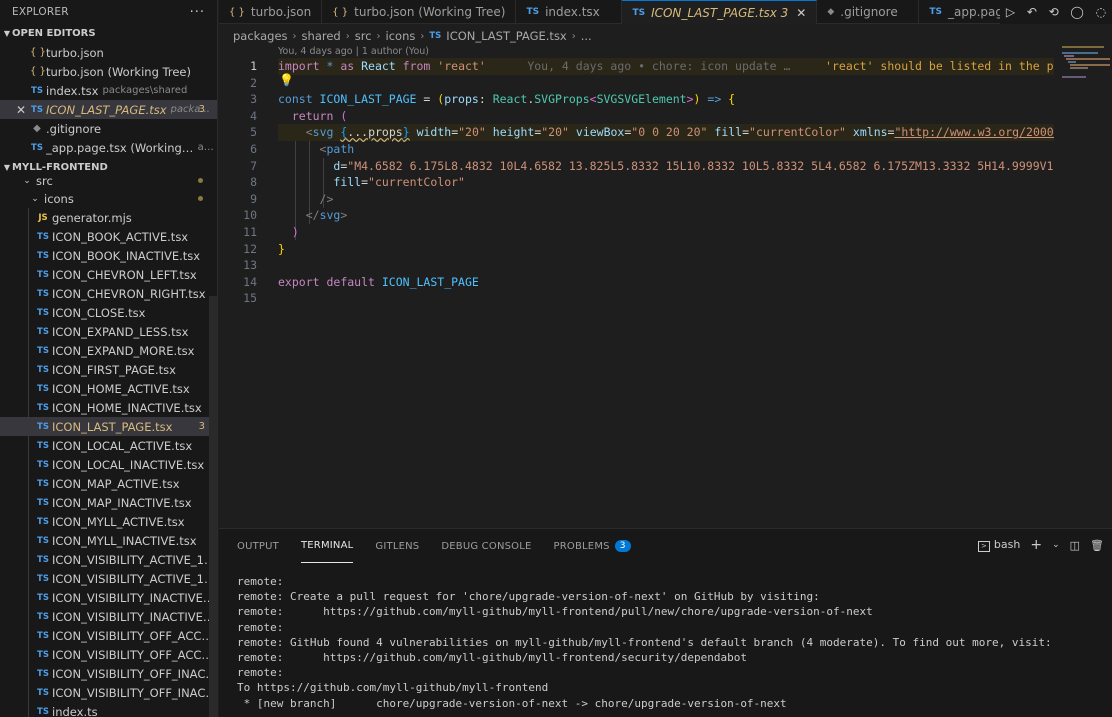  Describe the element at coordinates (108, 293) in the screenshot. I see `file-tree-item: TS ICON_CHEVRON_RIGHT.tsx` at that location.